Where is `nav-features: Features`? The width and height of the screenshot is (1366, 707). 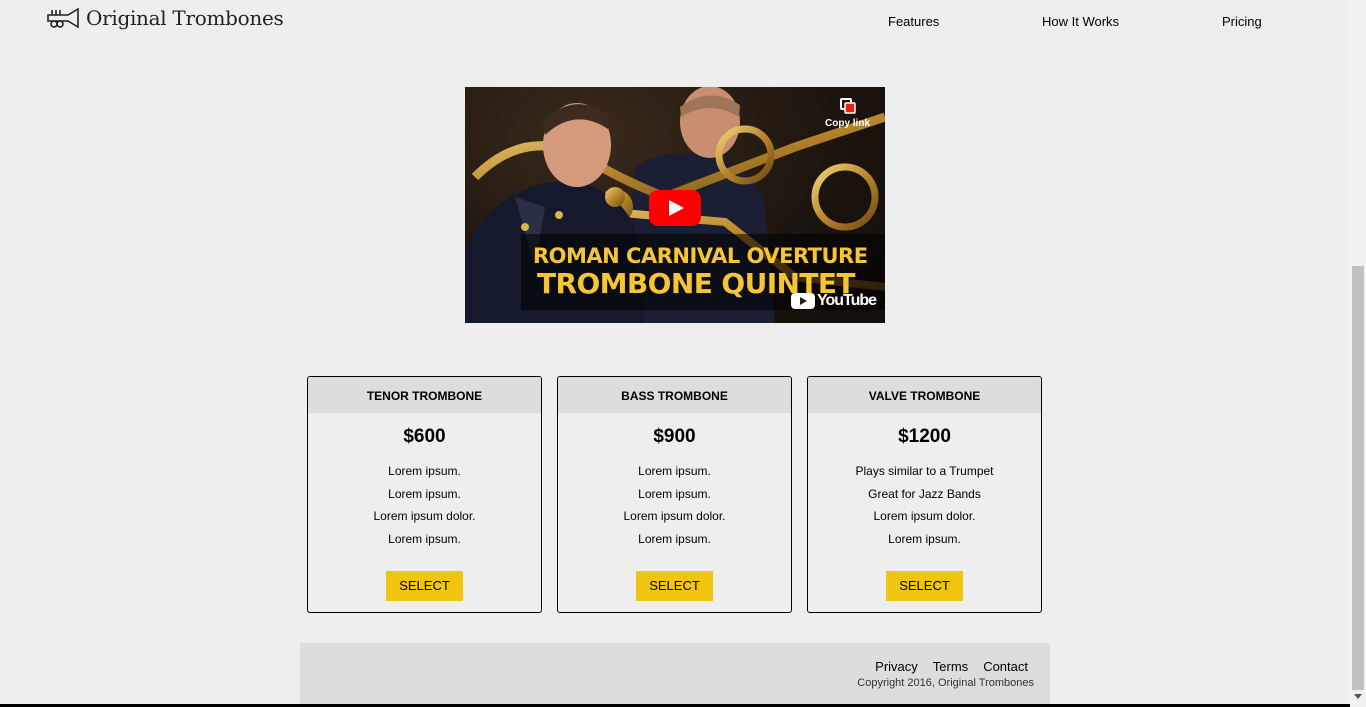
nav-features: Features is located at coordinates (913, 21).